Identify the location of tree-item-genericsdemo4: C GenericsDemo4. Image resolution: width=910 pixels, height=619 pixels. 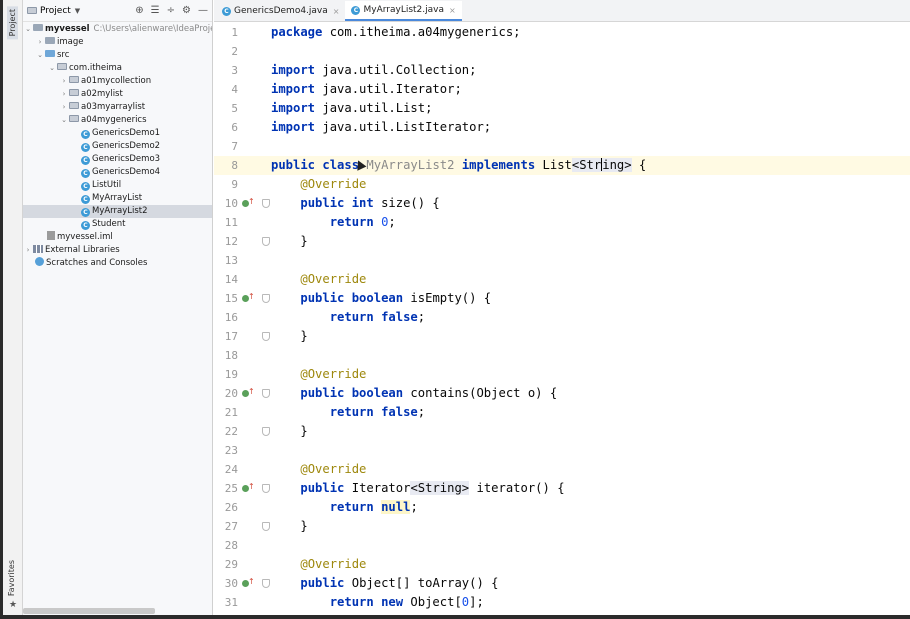
(117, 172).